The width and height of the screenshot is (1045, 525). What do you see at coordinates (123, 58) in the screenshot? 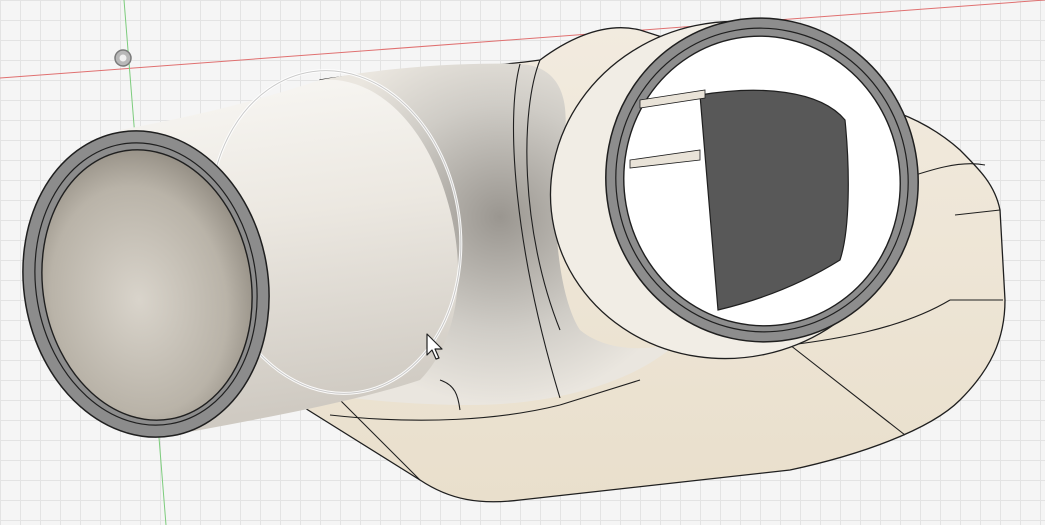
I see `origin-point-icon` at bounding box center [123, 58].